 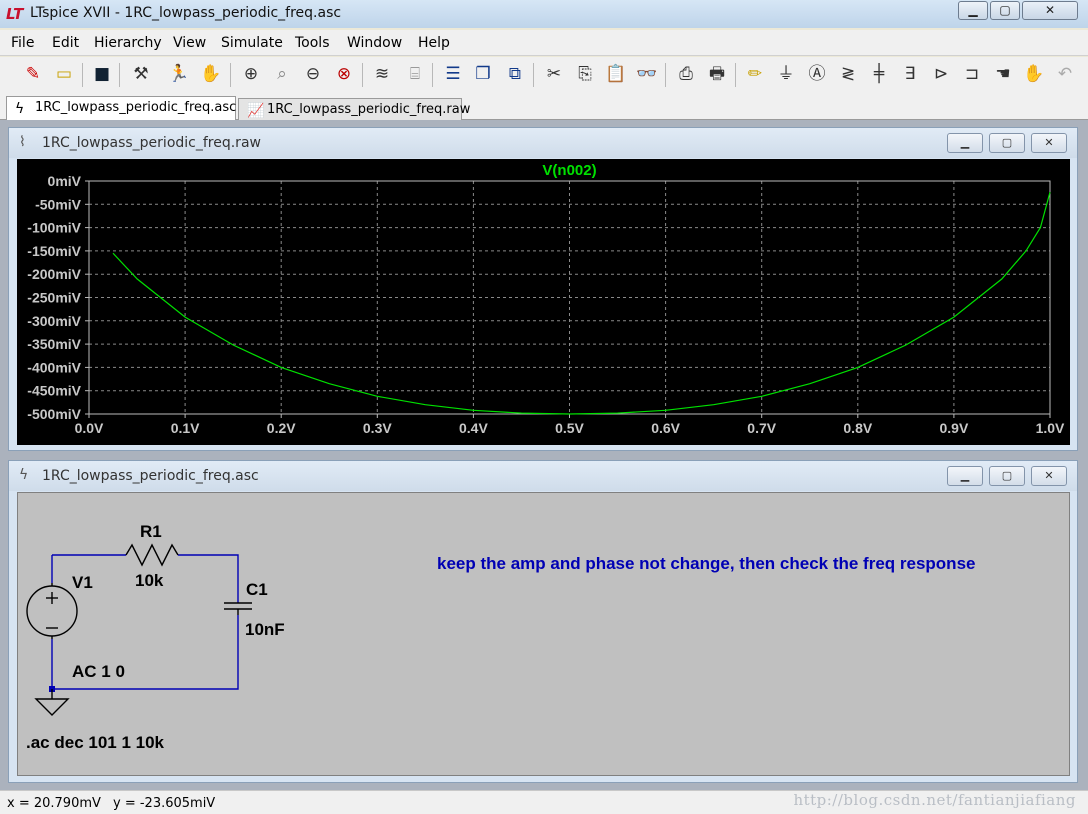 I want to click on voltage-source-v1, so click(x=52, y=611).